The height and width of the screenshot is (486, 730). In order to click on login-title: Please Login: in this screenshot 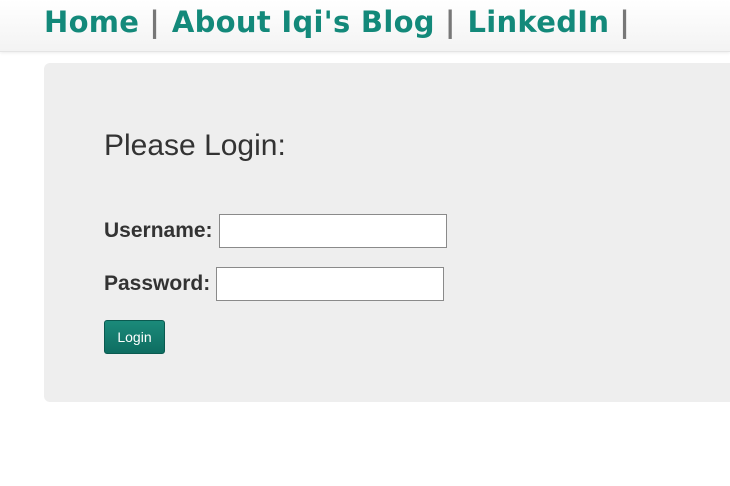, I will do `click(195, 145)`.